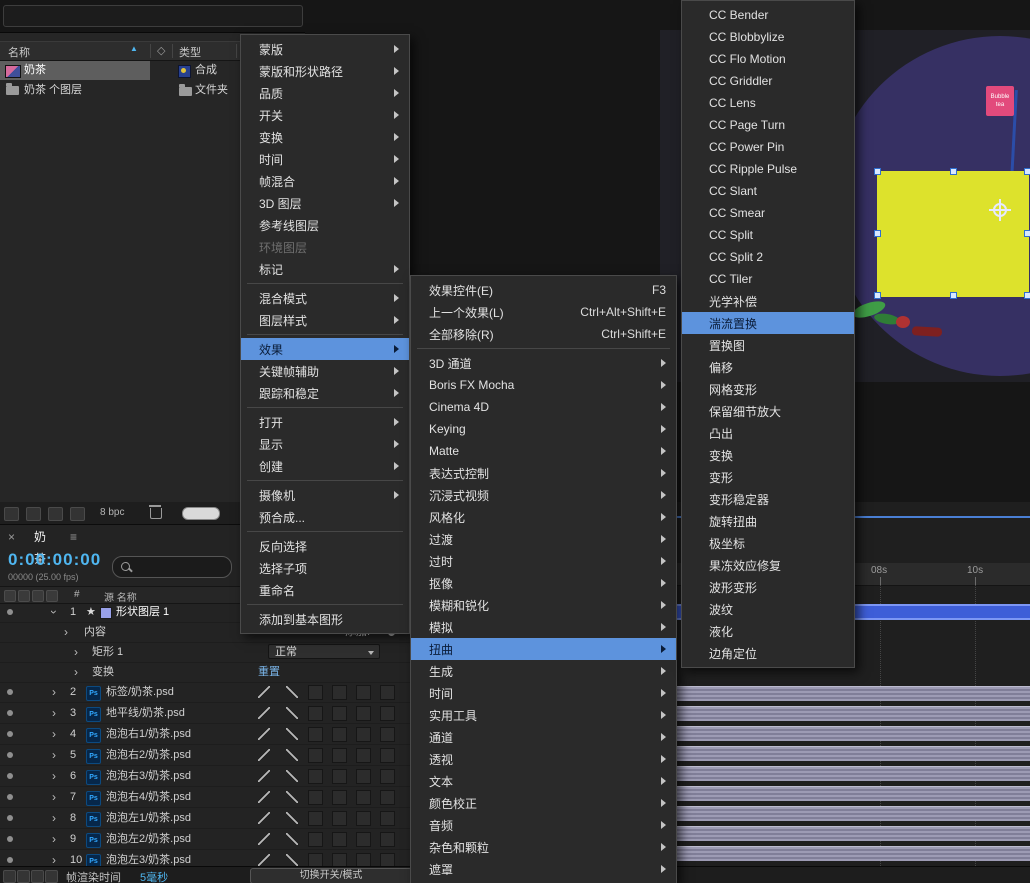 Image resolution: width=1030 pixels, height=883 pixels. I want to click on menu-item: 变换, so click(325, 137).